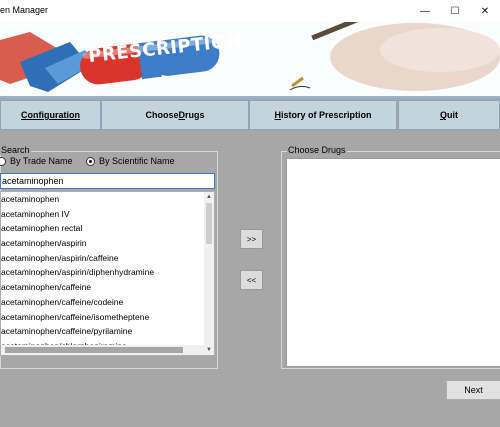 The height and width of the screenshot is (427, 500). I want to click on radio-by-trade-name: By Trade Name, so click(36, 161).